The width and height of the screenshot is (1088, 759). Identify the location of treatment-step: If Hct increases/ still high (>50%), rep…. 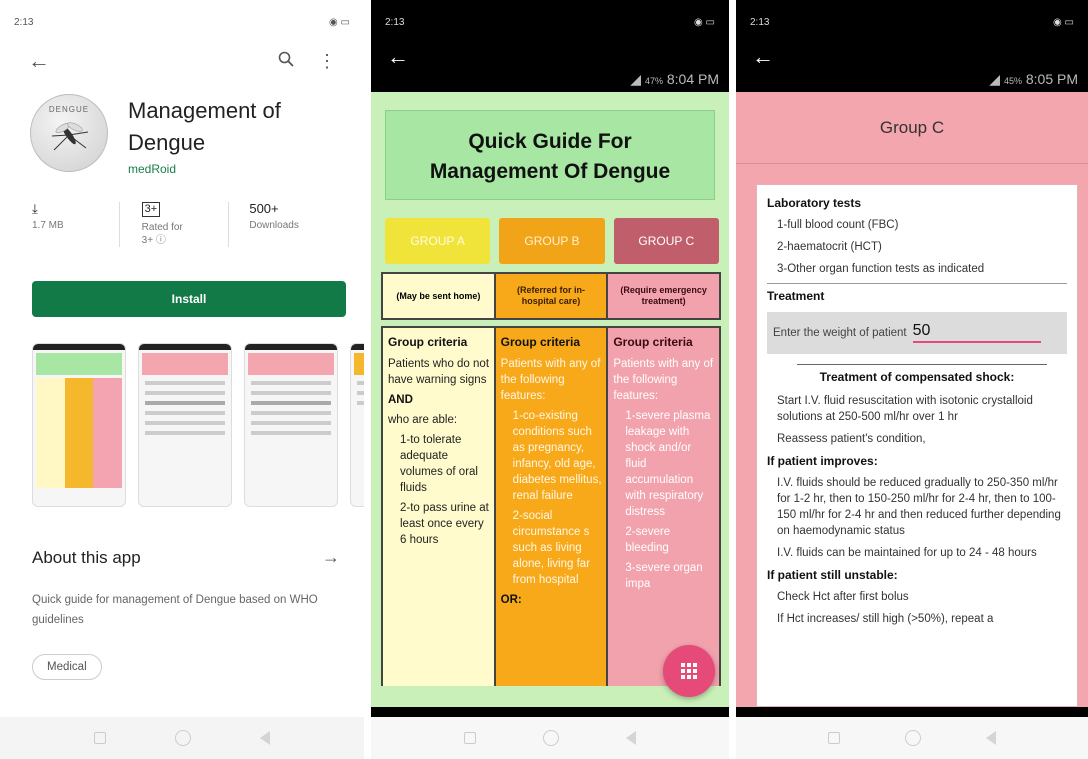
(885, 619).